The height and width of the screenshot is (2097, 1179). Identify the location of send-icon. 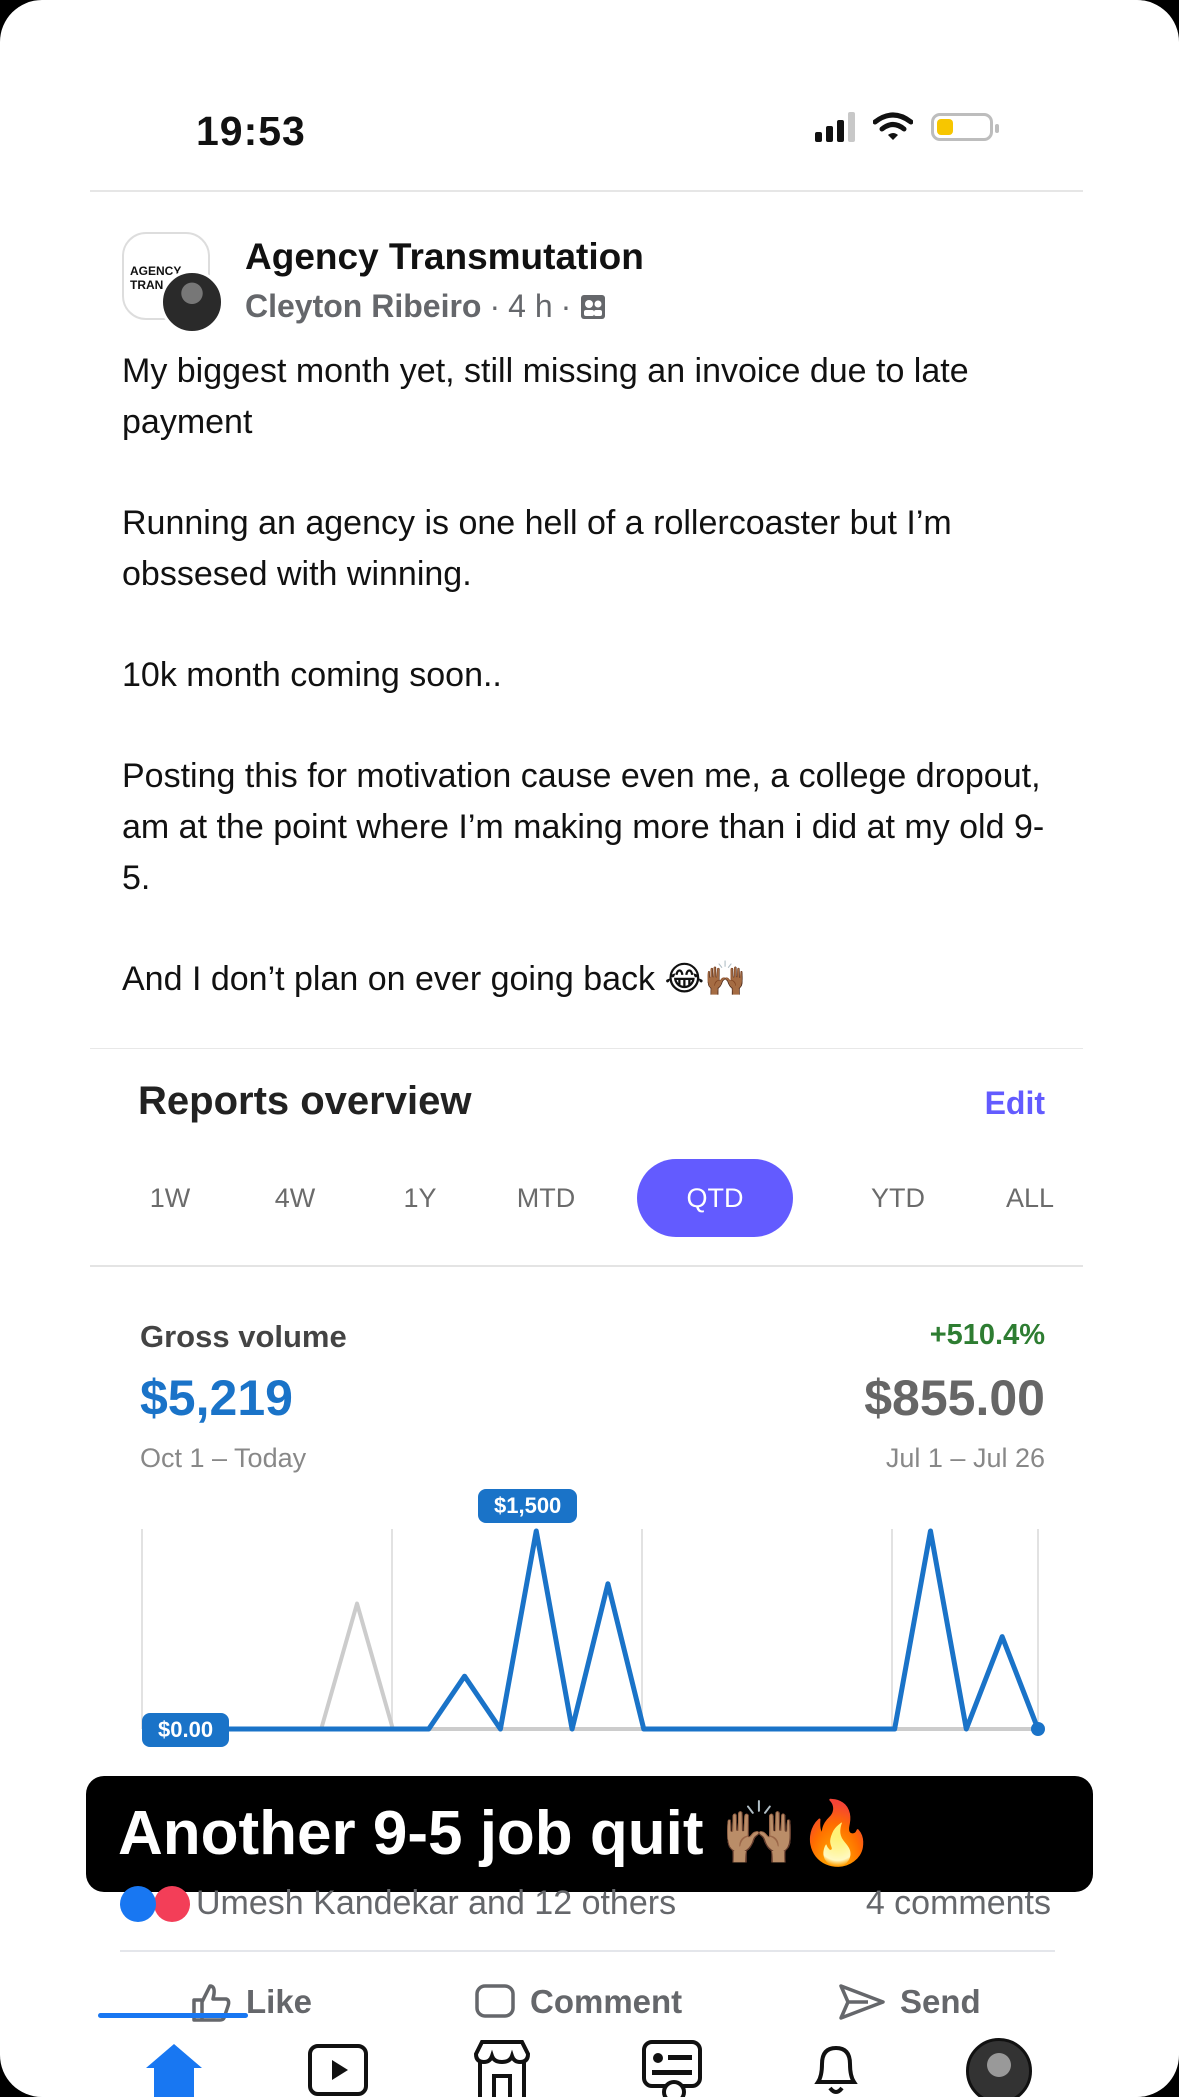
(862, 2002).